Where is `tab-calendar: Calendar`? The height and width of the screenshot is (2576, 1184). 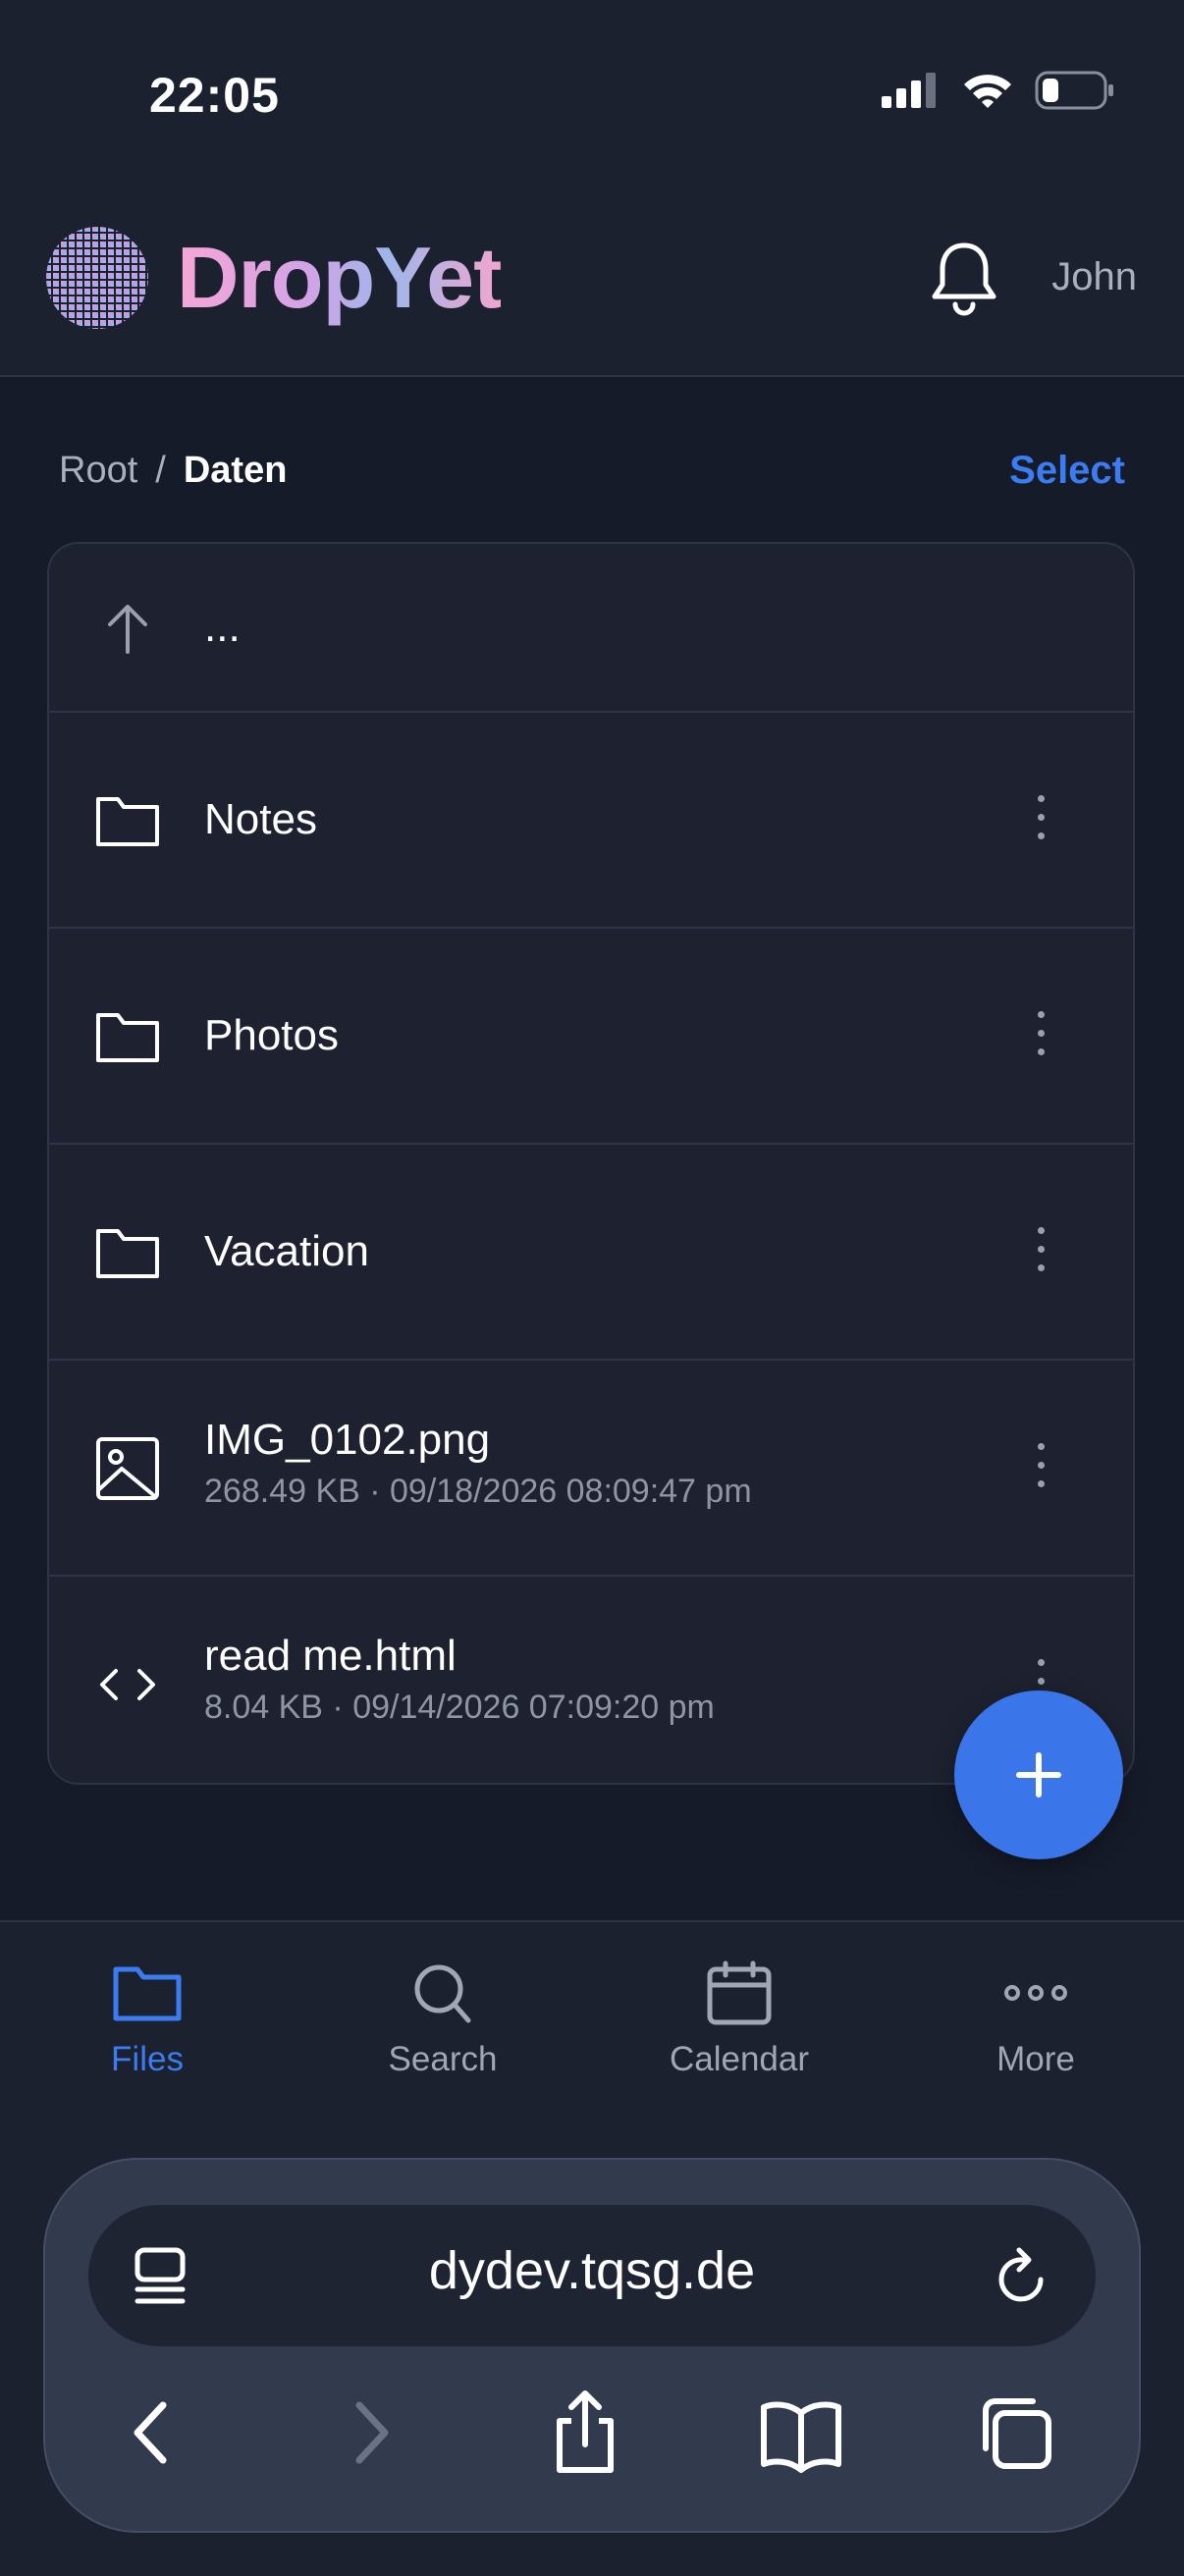 tab-calendar: Calendar is located at coordinates (739, 2019).